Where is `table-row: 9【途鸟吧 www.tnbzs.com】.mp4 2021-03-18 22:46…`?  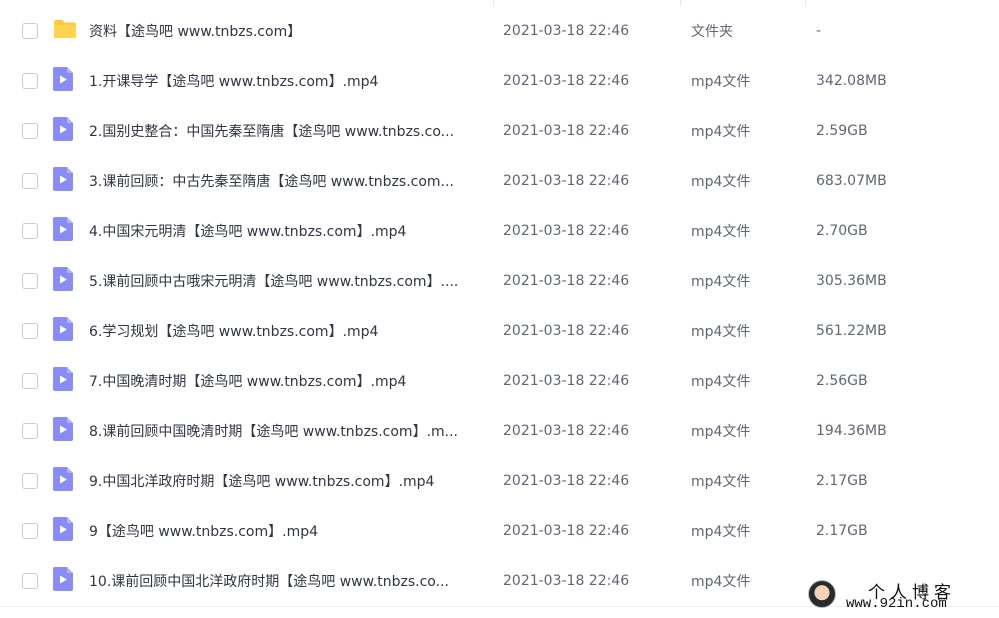
table-row: 9【途鸟吧 www.tnbzs.com】.mp4 2021-03-18 22:46… is located at coordinates (499, 531).